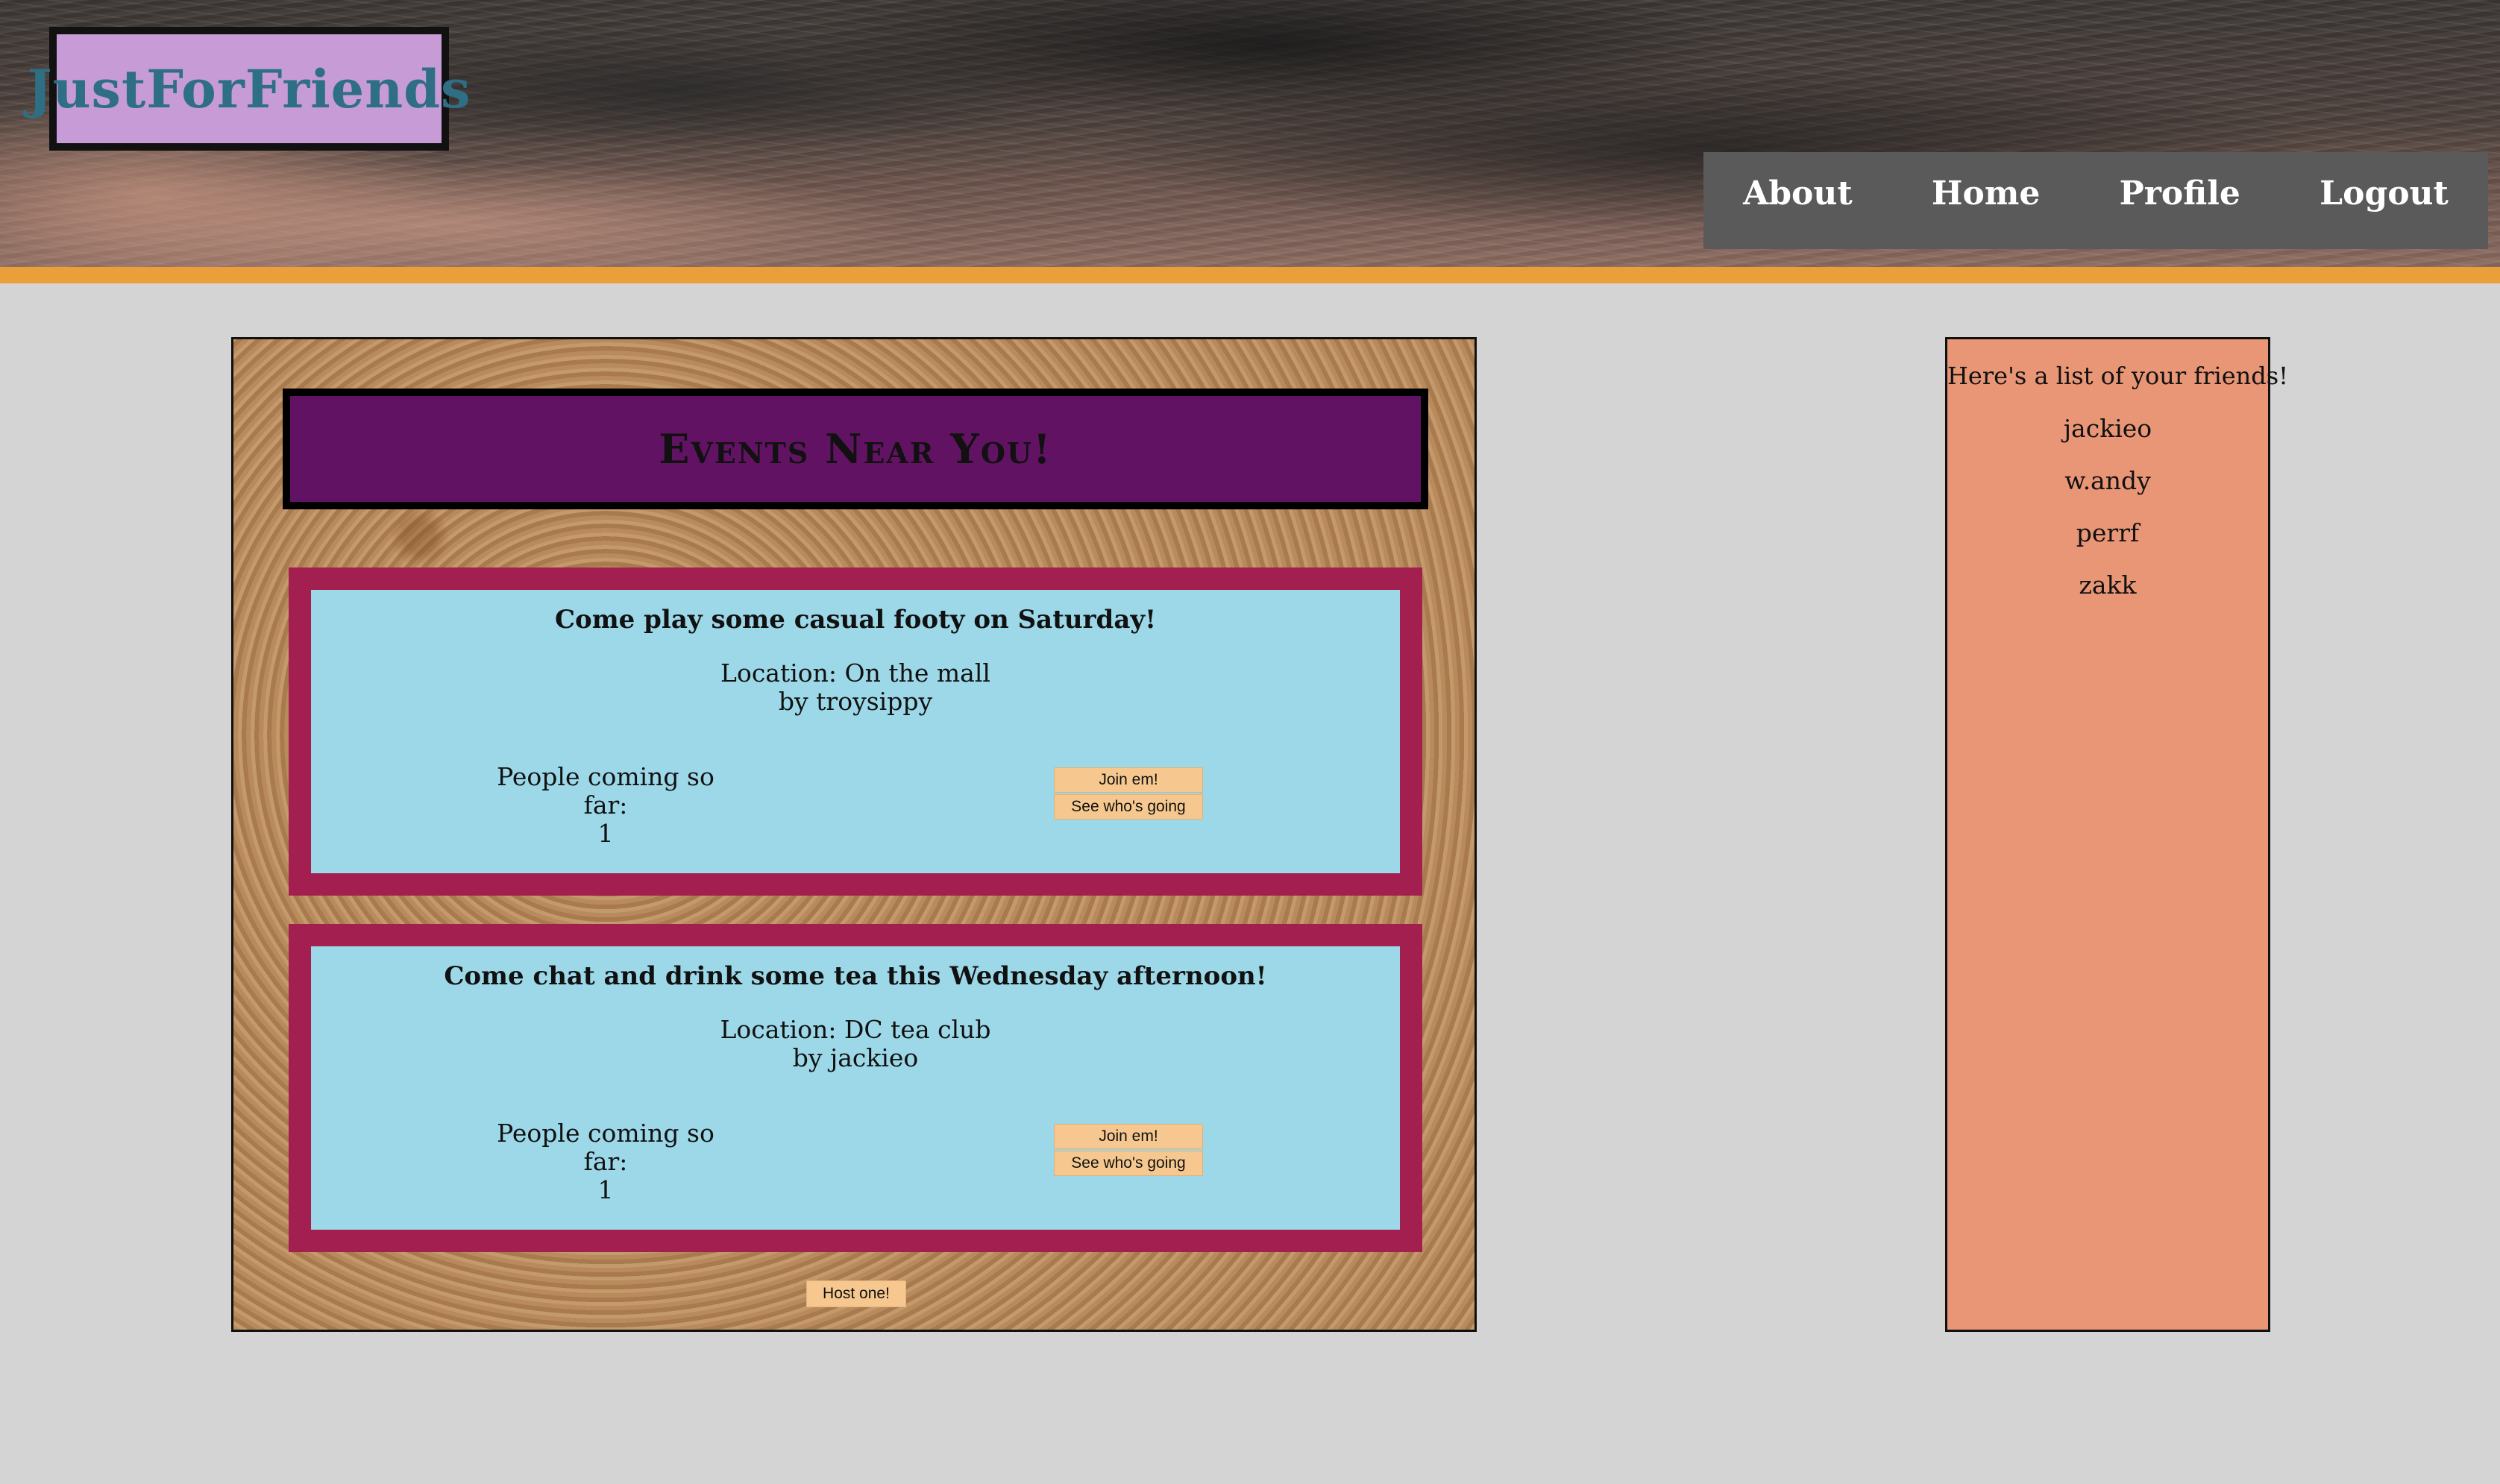 Image resolution: width=2500 pixels, height=1484 pixels. What do you see at coordinates (2107, 532) in the screenshot?
I see `friend-item: perrf` at bounding box center [2107, 532].